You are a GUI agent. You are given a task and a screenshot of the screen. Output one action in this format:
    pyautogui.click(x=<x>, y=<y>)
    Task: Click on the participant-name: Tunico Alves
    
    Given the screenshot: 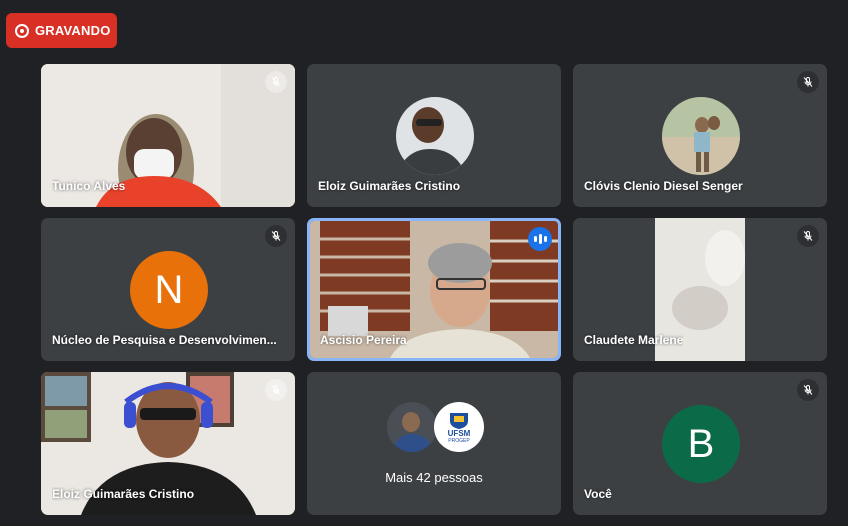 What is the action you would take?
    pyautogui.click(x=89, y=186)
    